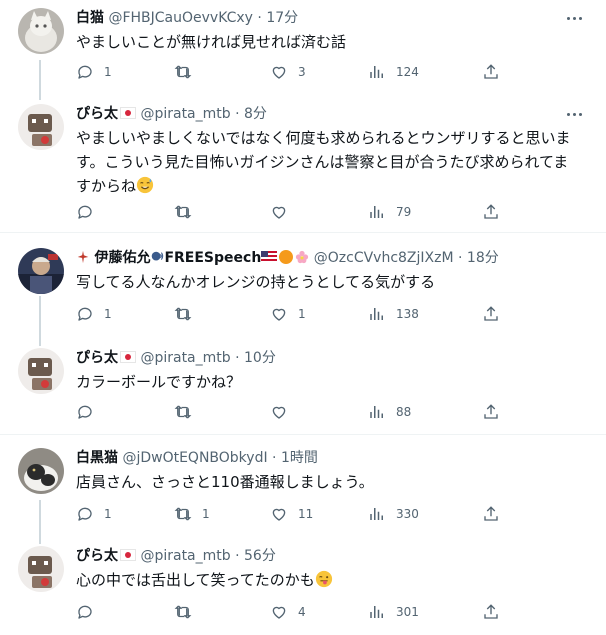 The width and height of the screenshot is (606, 635). Describe the element at coordinates (206, 514) in the screenshot. I see `retweet-count: 1` at that location.